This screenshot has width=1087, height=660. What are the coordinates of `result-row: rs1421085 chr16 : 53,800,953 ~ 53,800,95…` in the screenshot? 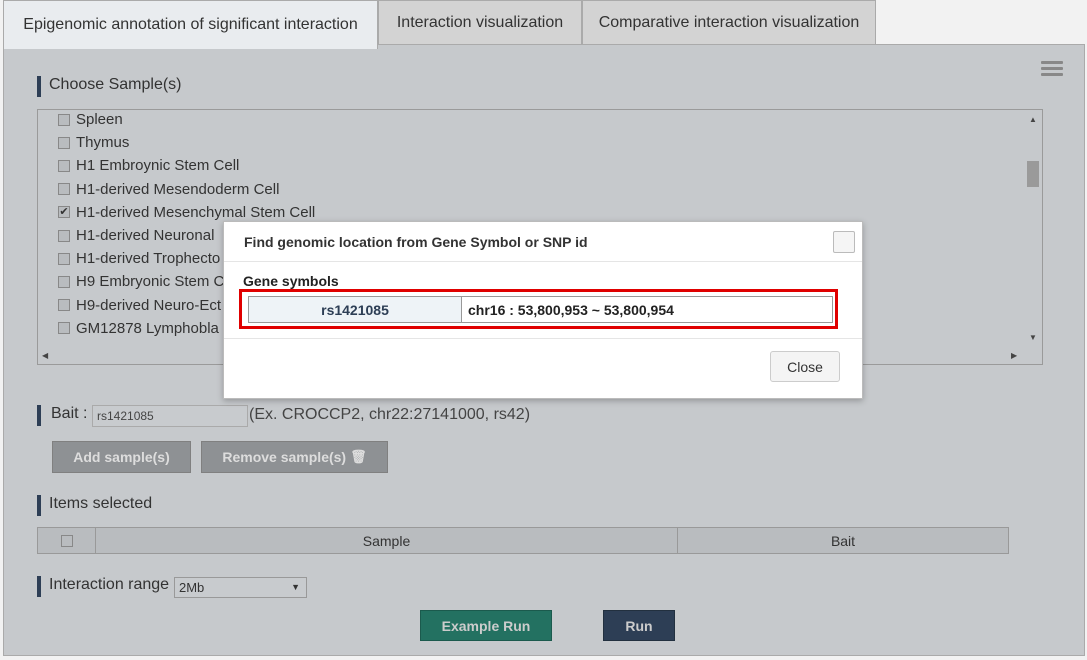 It's located at (540, 309).